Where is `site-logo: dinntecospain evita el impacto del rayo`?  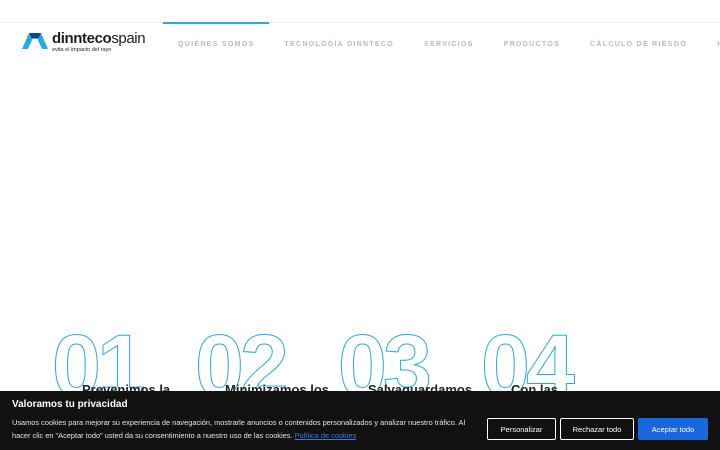
site-logo: dinntecospain evita el impacto del rayo is located at coordinates (87, 43).